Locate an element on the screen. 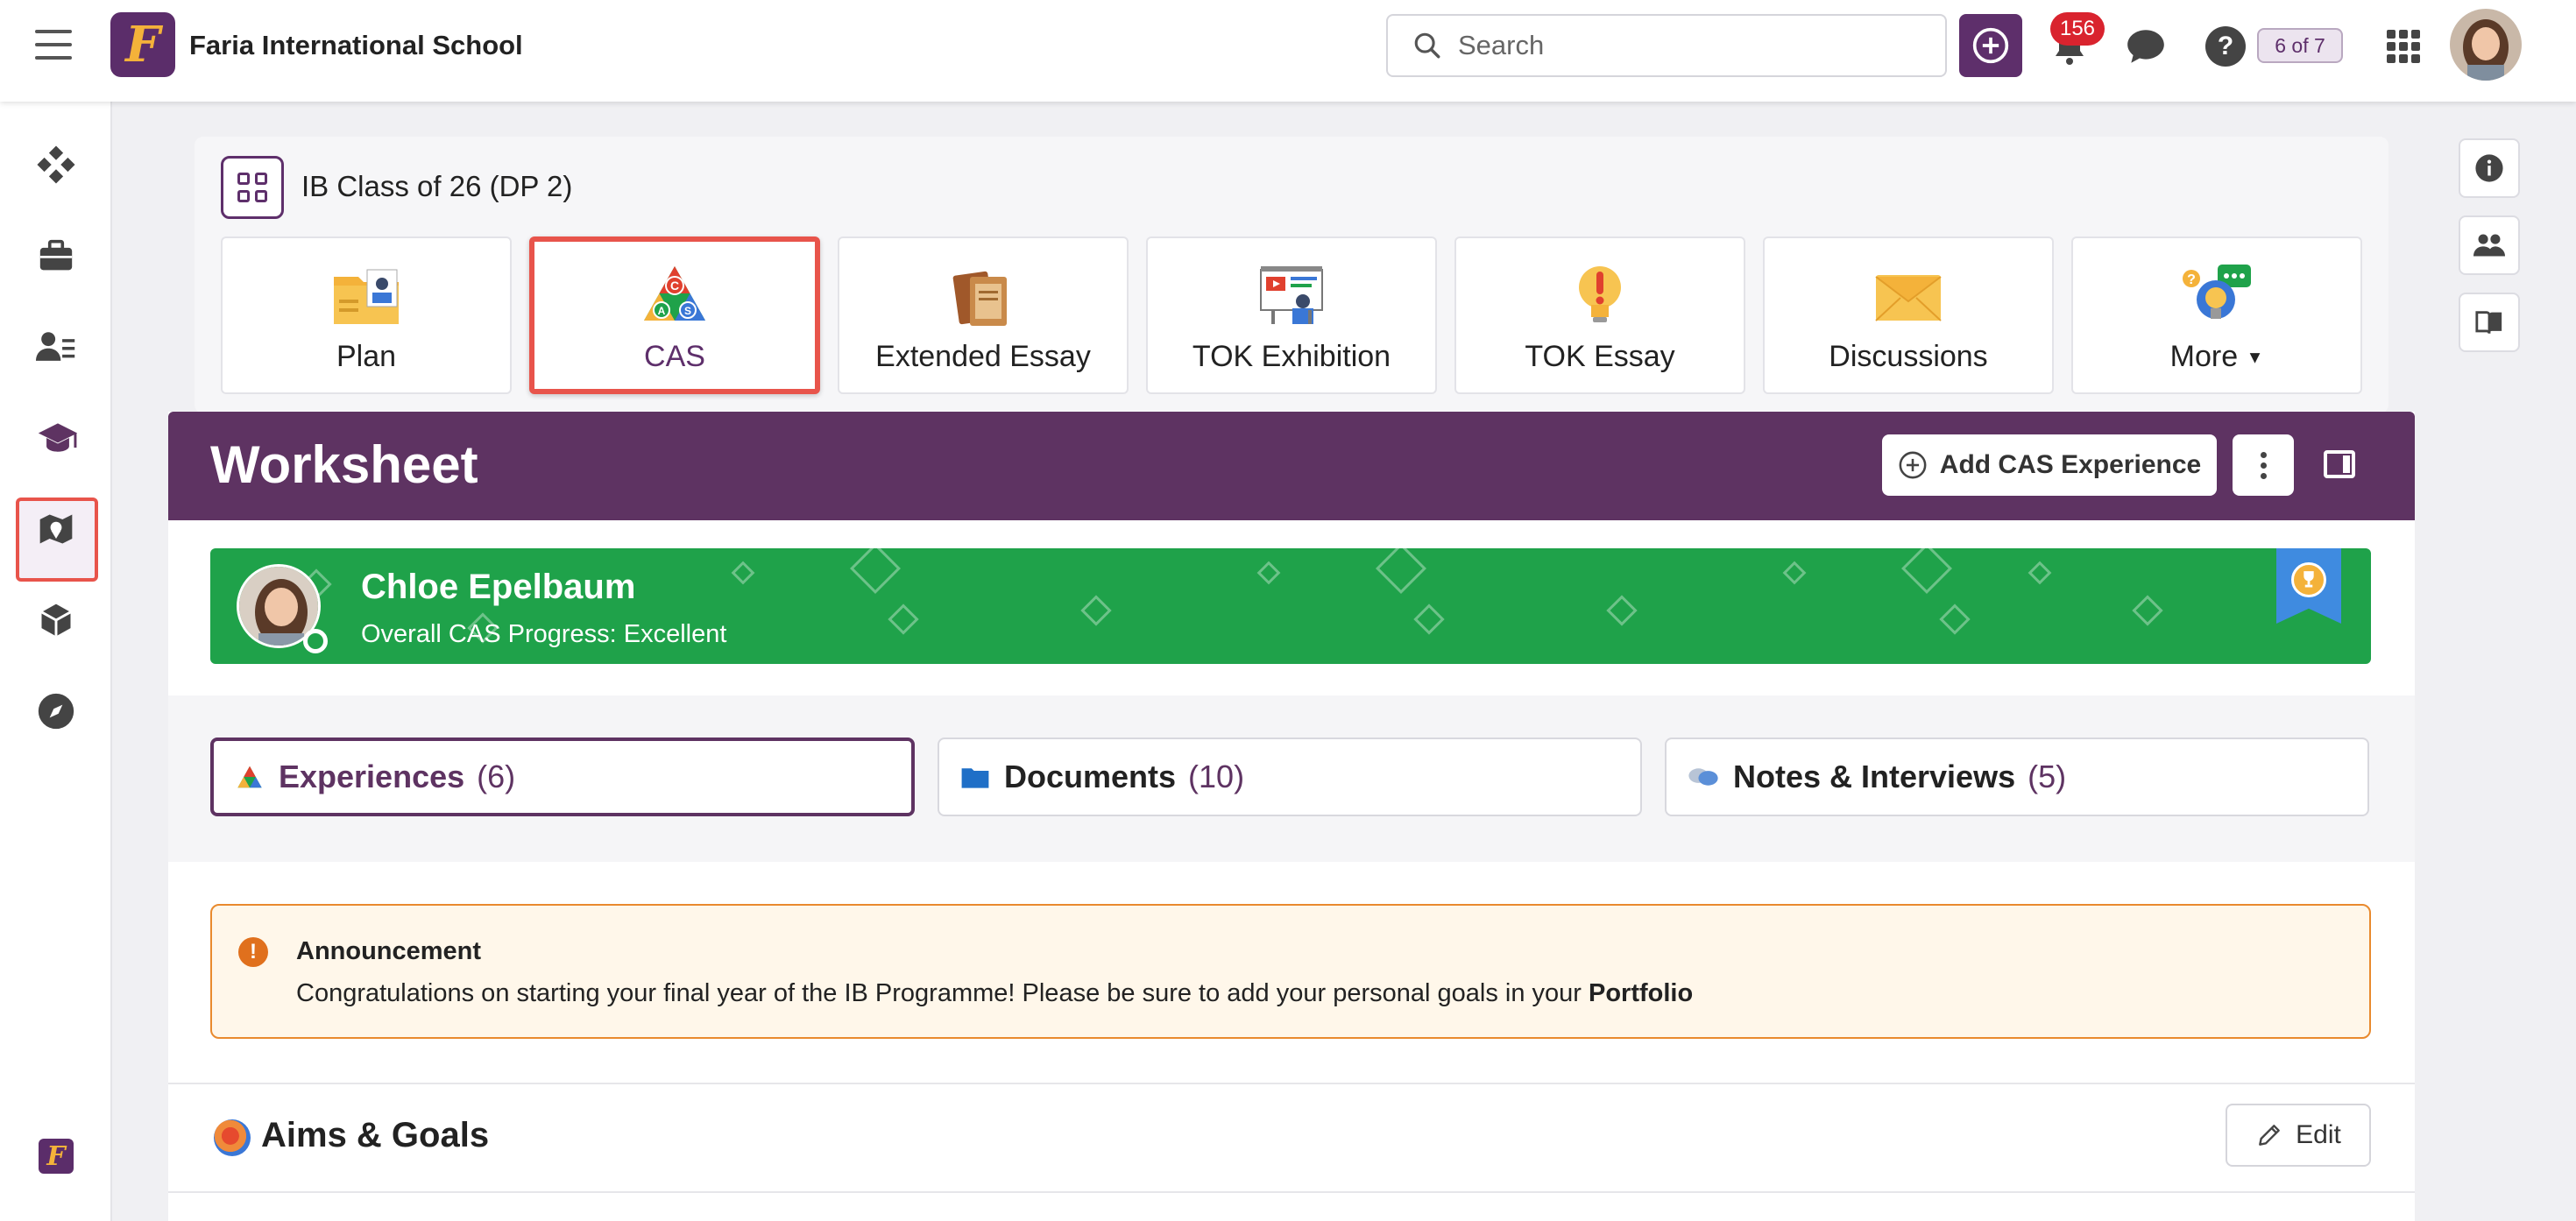 This screenshot has height=1221, width=2576. users-icon is located at coordinates (2489, 245).